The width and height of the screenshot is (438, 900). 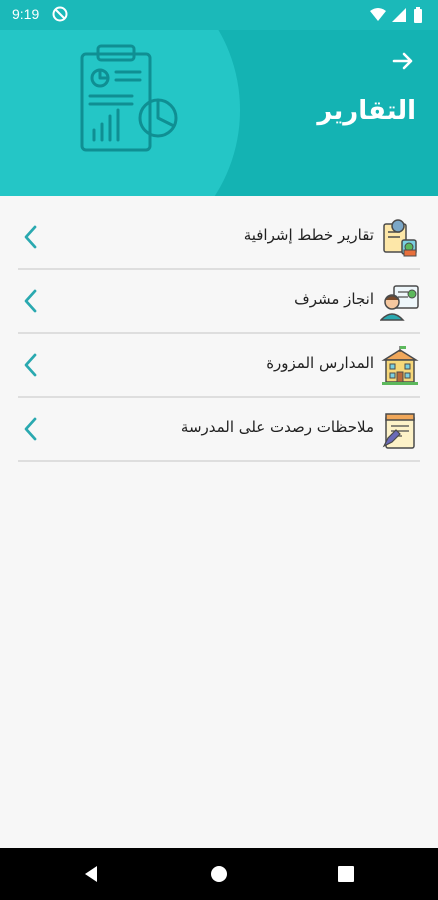 I want to click on home-icon, so click(x=219, y=874).